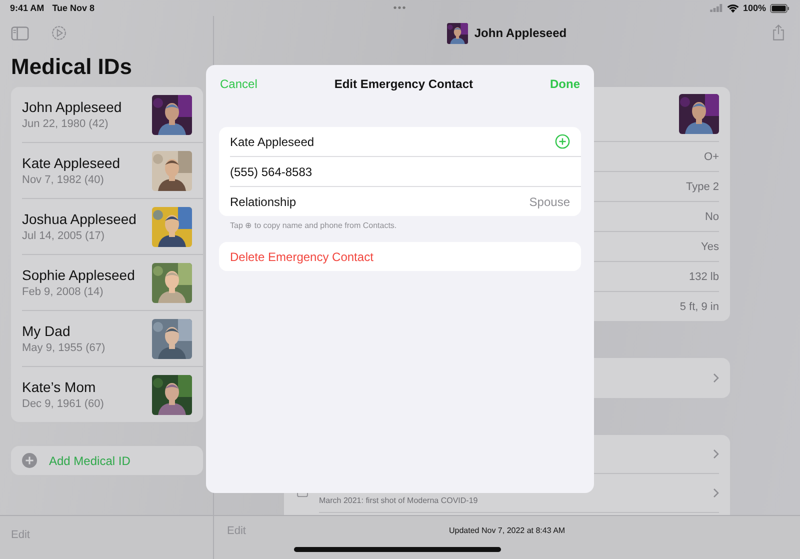  Describe the element at coordinates (63, 292) in the screenshot. I see `person-birthdate: Feb 9, 2008 (14)` at that location.